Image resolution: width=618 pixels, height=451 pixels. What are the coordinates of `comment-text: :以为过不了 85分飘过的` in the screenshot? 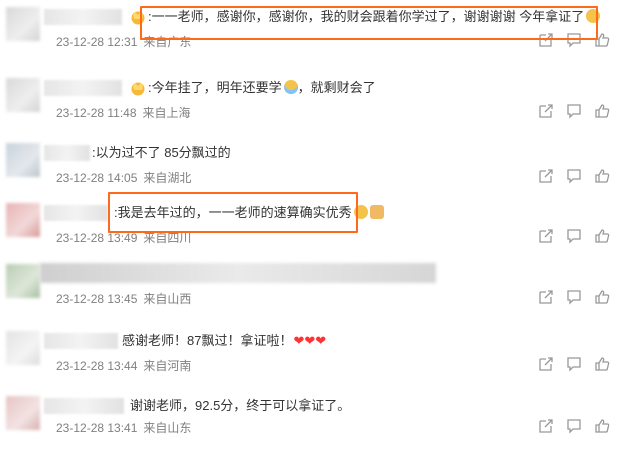 It's located at (161, 152).